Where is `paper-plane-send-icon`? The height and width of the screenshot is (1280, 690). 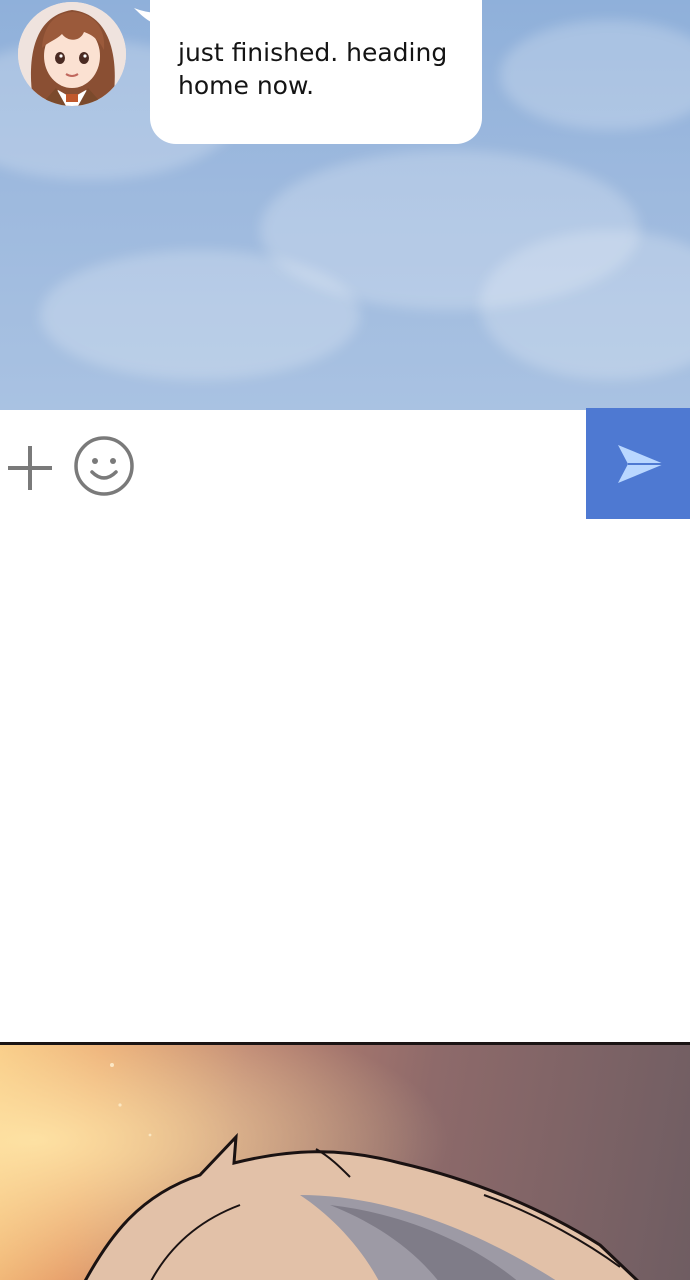
paper-plane-send-icon is located at coordinates (641, 464).